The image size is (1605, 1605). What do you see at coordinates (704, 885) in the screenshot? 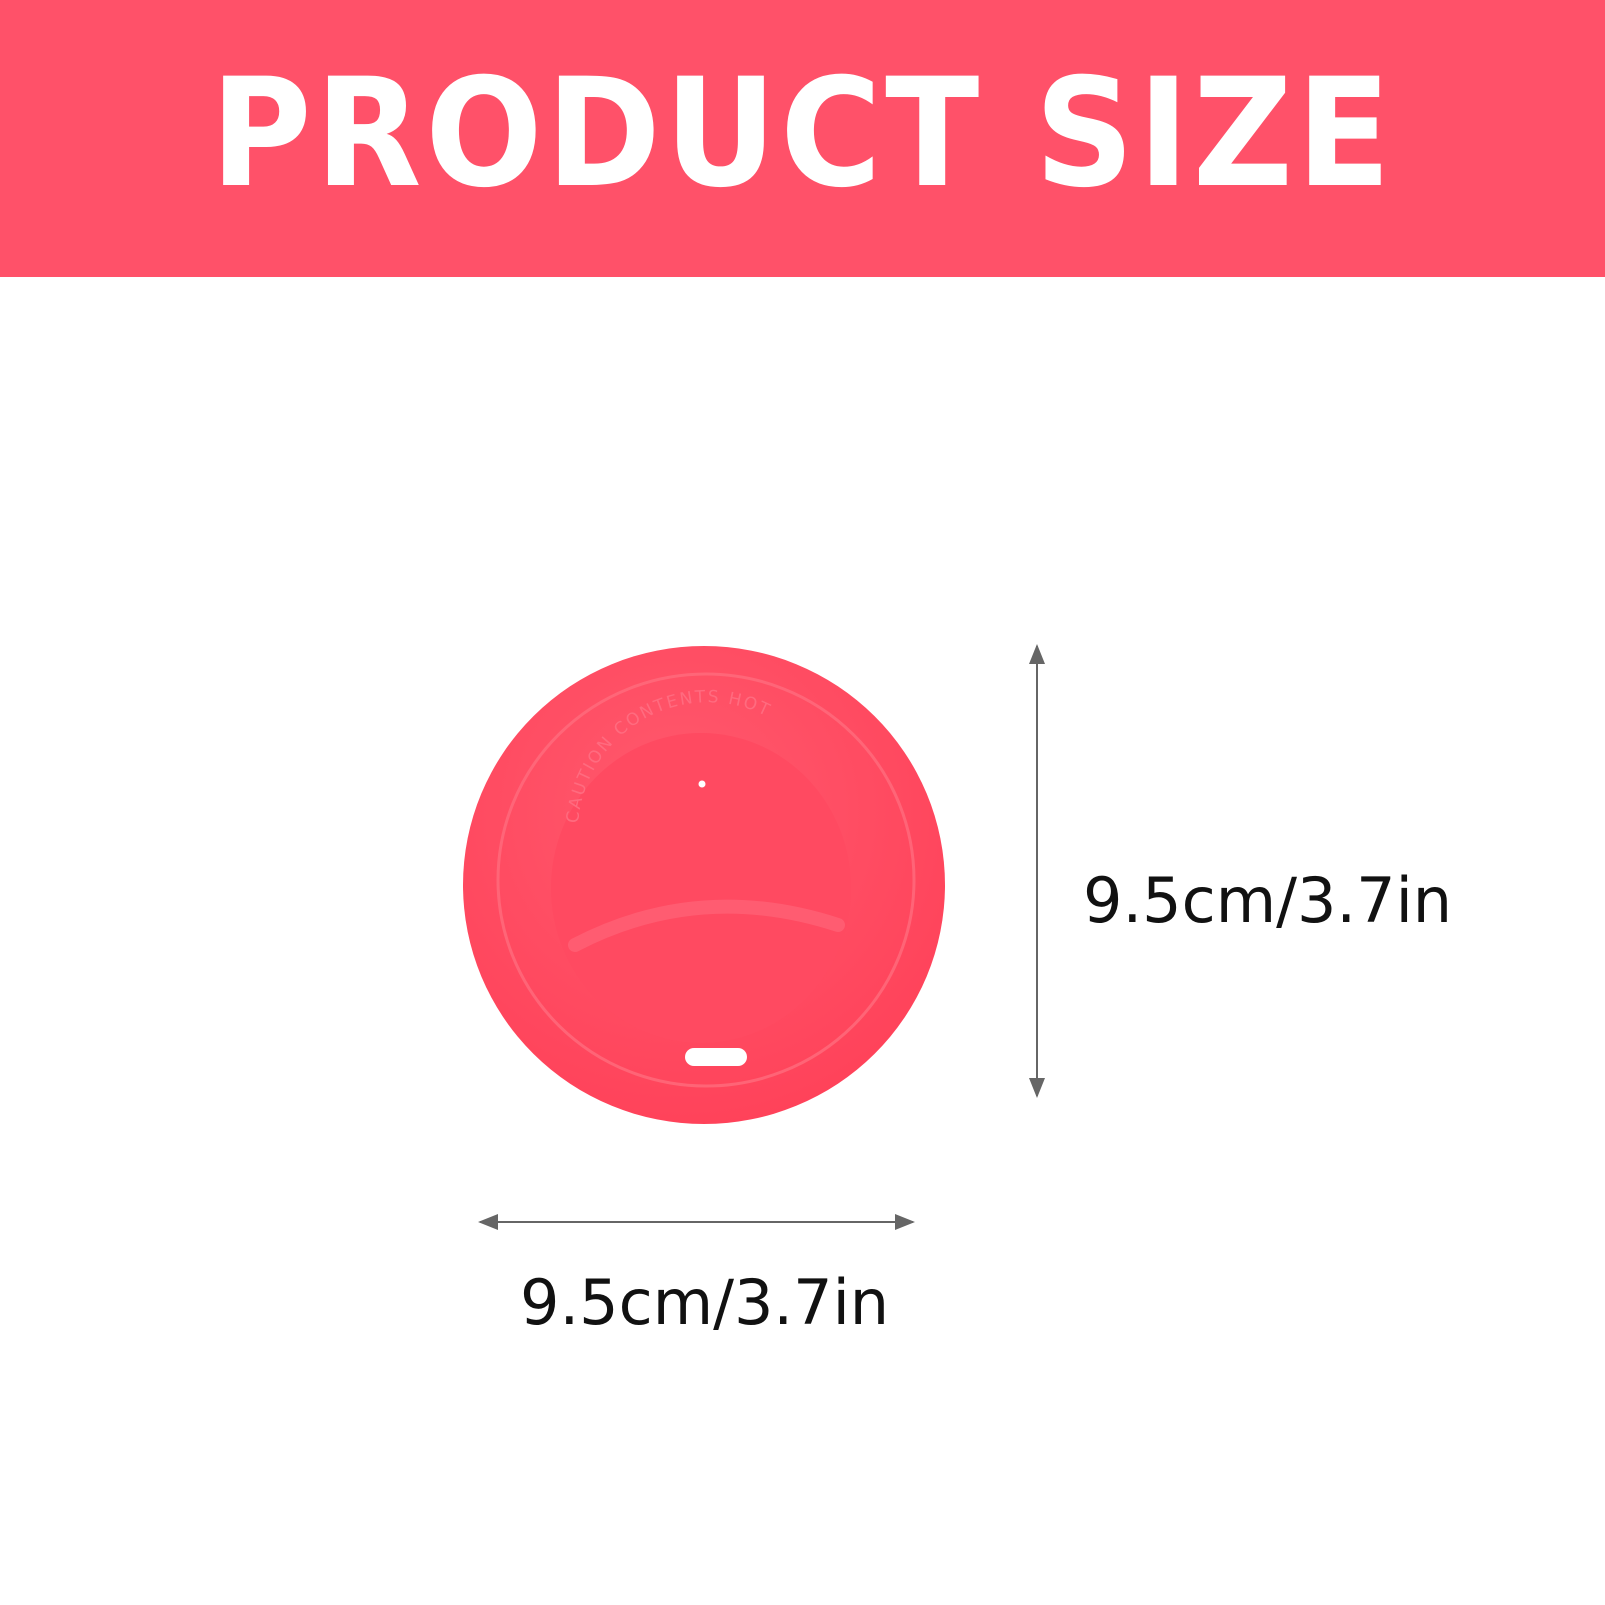
I see `cup-lid-icon: CAUTION CONTENTS HOT` at bounding box center [704, 885].